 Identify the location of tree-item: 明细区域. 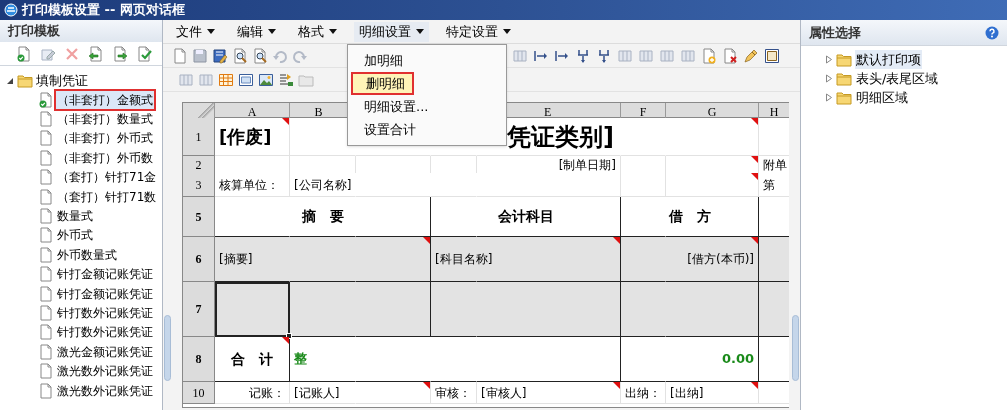
(882, 97).